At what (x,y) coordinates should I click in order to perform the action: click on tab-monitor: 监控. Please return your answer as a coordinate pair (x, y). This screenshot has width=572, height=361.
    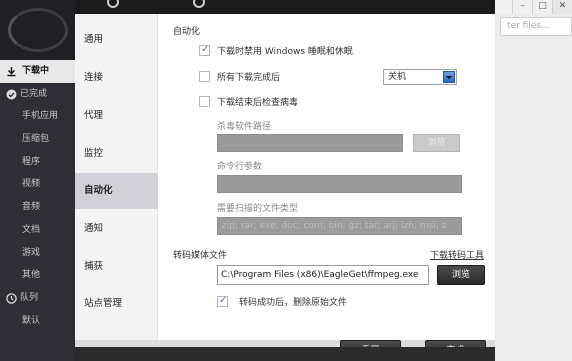
    Looking at the image, I should click on (116, 154).